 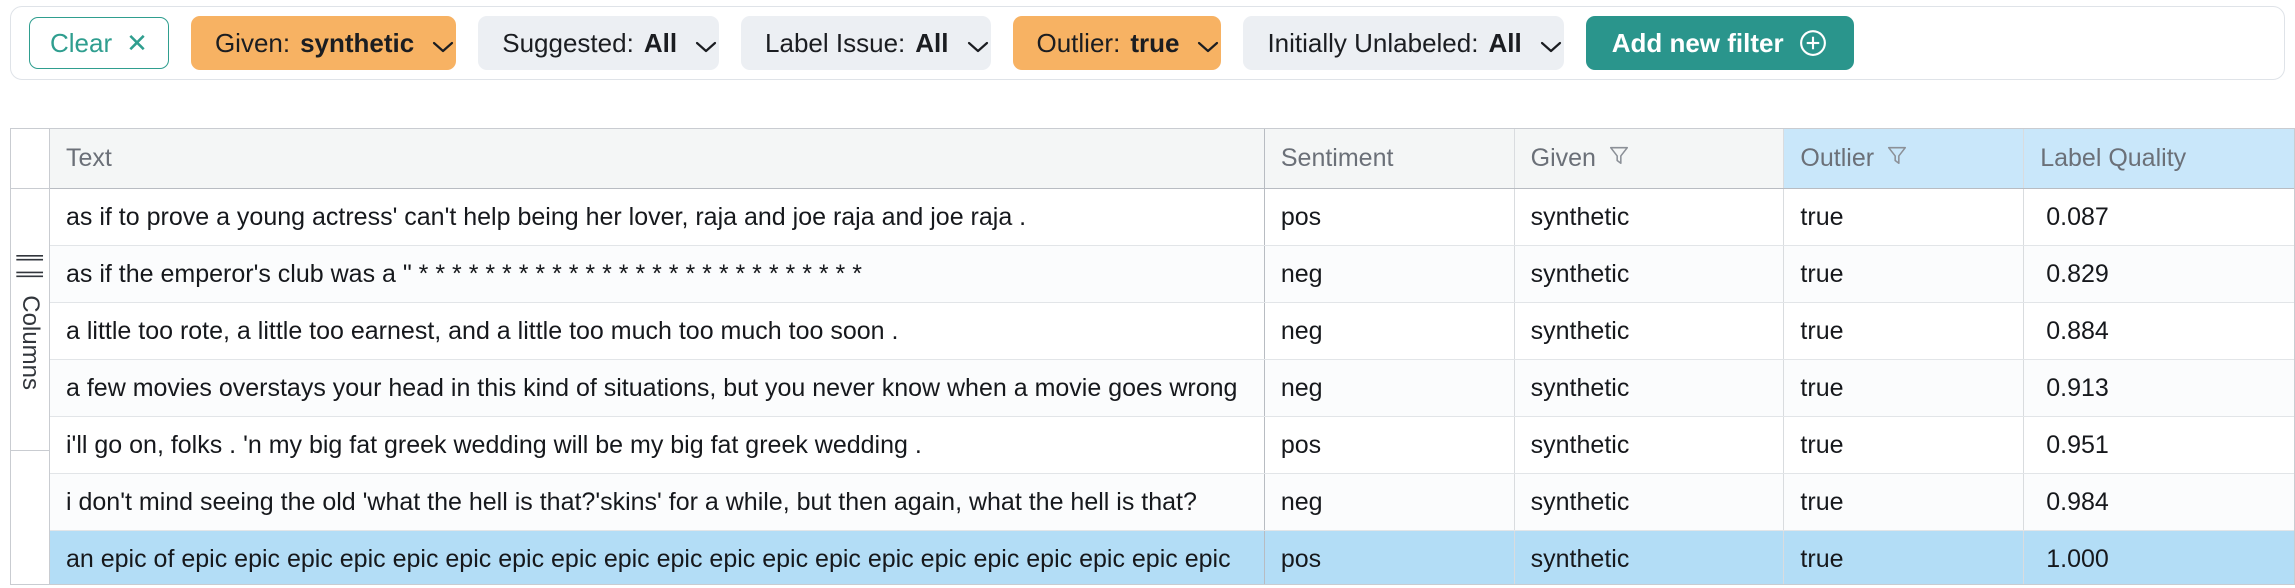 I want to click on columns-rail-label: Columns, so click(x=31, y=342).